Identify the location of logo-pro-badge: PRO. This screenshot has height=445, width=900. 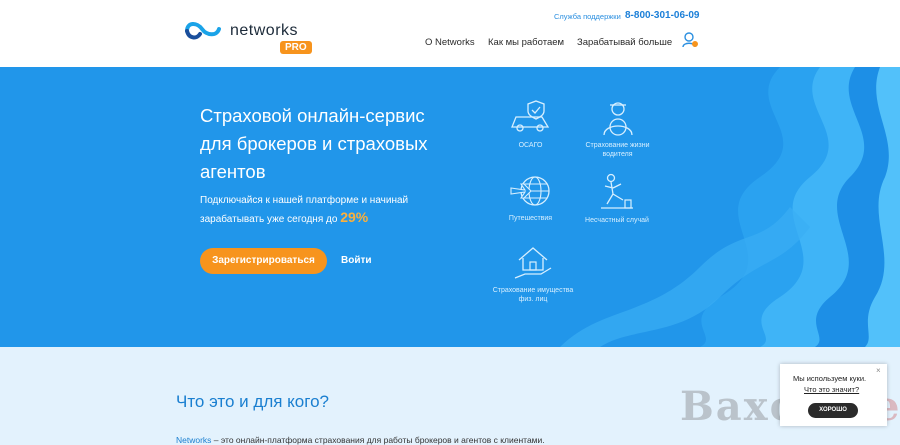
(296, 47).